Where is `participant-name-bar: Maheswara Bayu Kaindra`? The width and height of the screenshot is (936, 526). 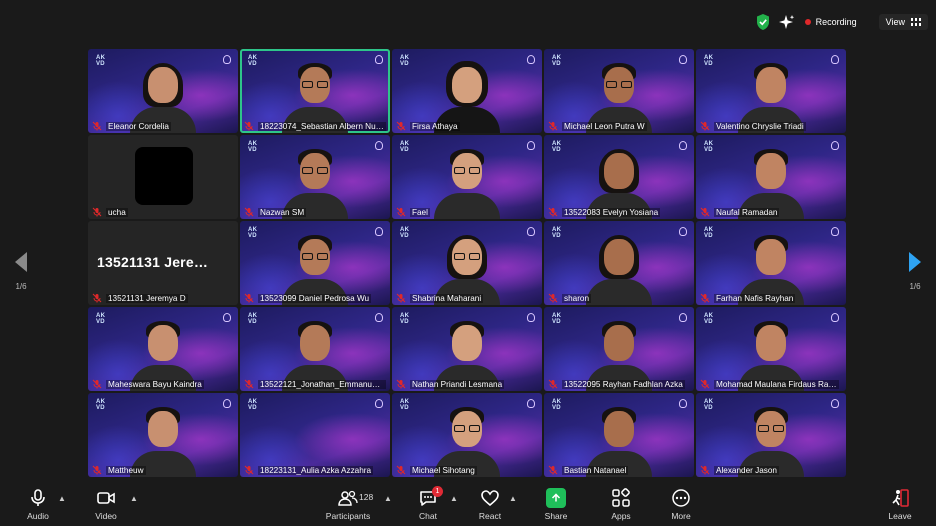 participant-name-bar: Maheswara Bayu Kaindra is located at coordinates (163, 384).